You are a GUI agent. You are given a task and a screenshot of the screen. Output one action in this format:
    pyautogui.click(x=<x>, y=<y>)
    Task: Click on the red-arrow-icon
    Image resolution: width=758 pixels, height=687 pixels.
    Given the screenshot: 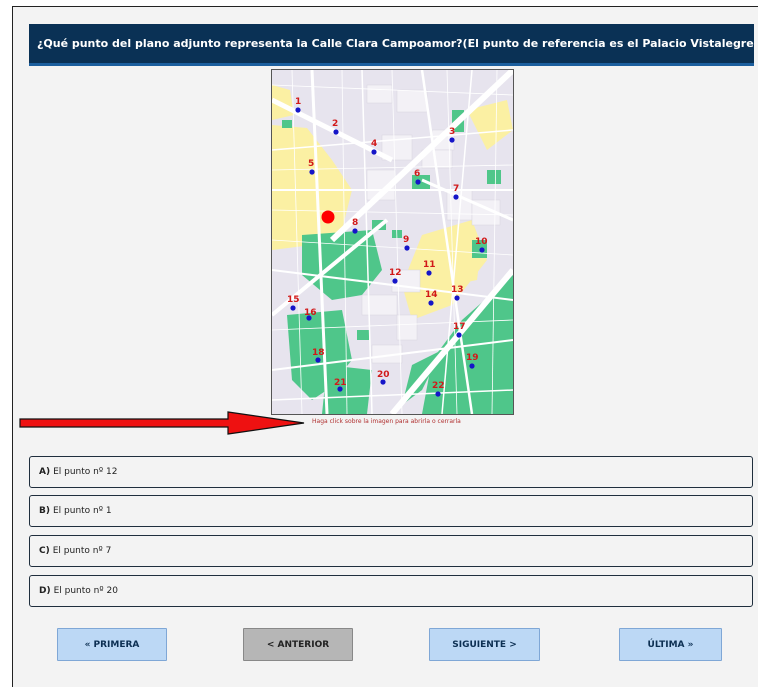 What is the action you would take?
    pyautogui.click(x=162, y=423)
    